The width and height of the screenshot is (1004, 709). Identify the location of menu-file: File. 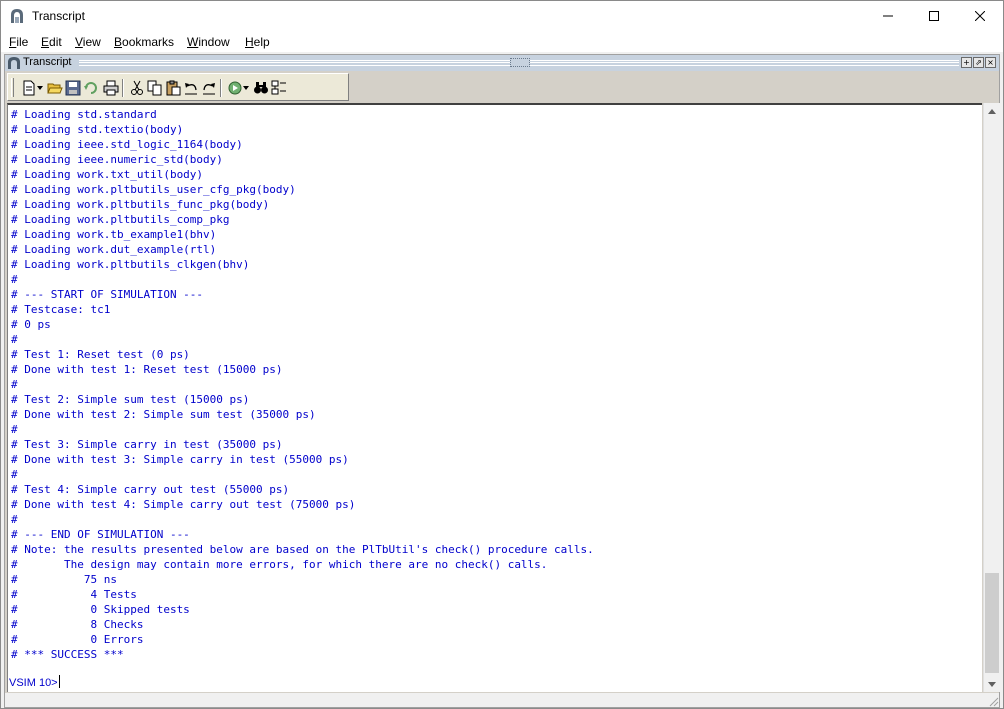
(18, 42).